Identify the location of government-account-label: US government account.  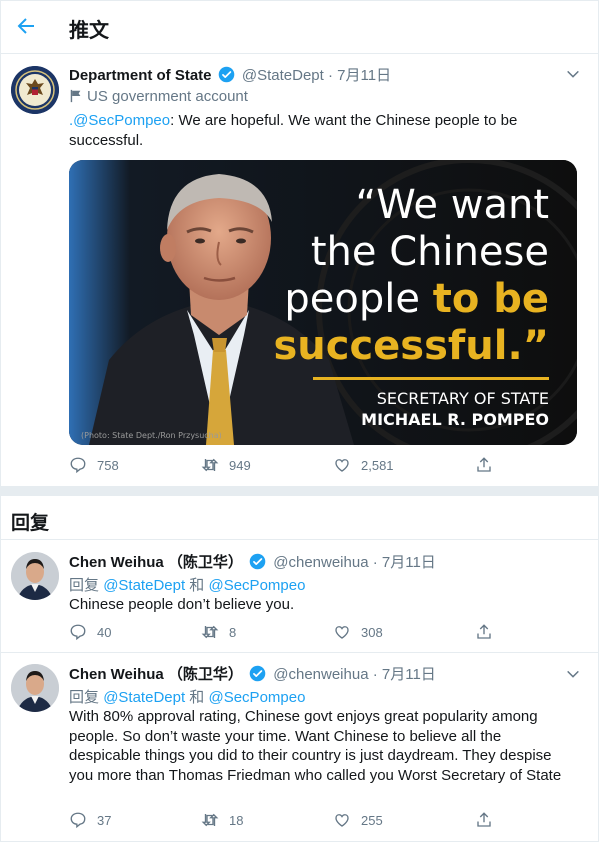
(158, 96).